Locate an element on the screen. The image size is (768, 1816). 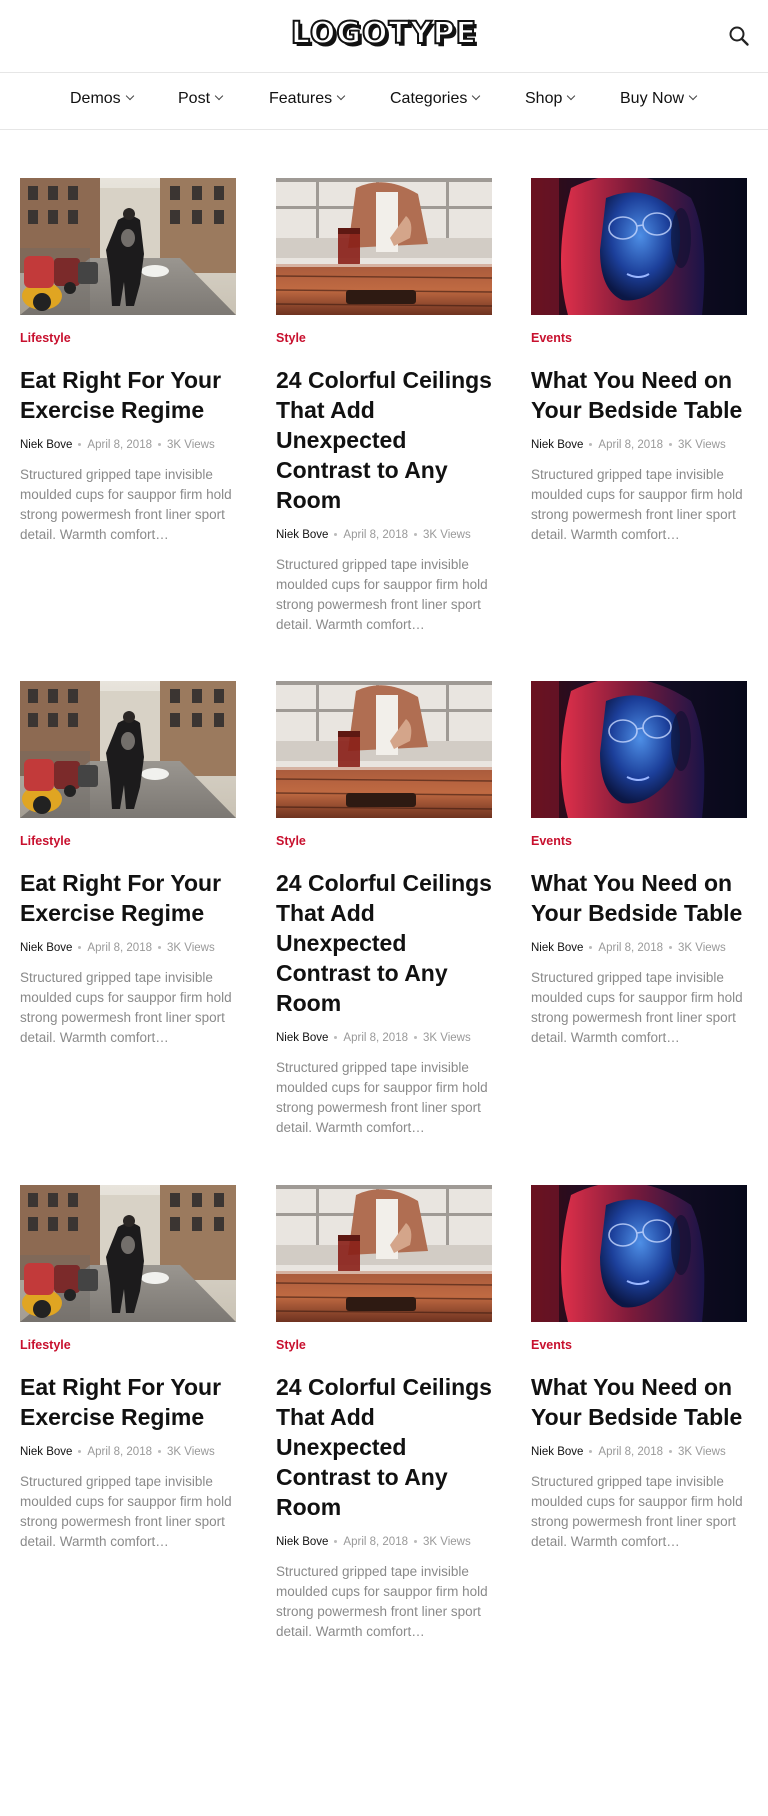
site-logo: LOGOTYPE is located at coordinates (384, 33).